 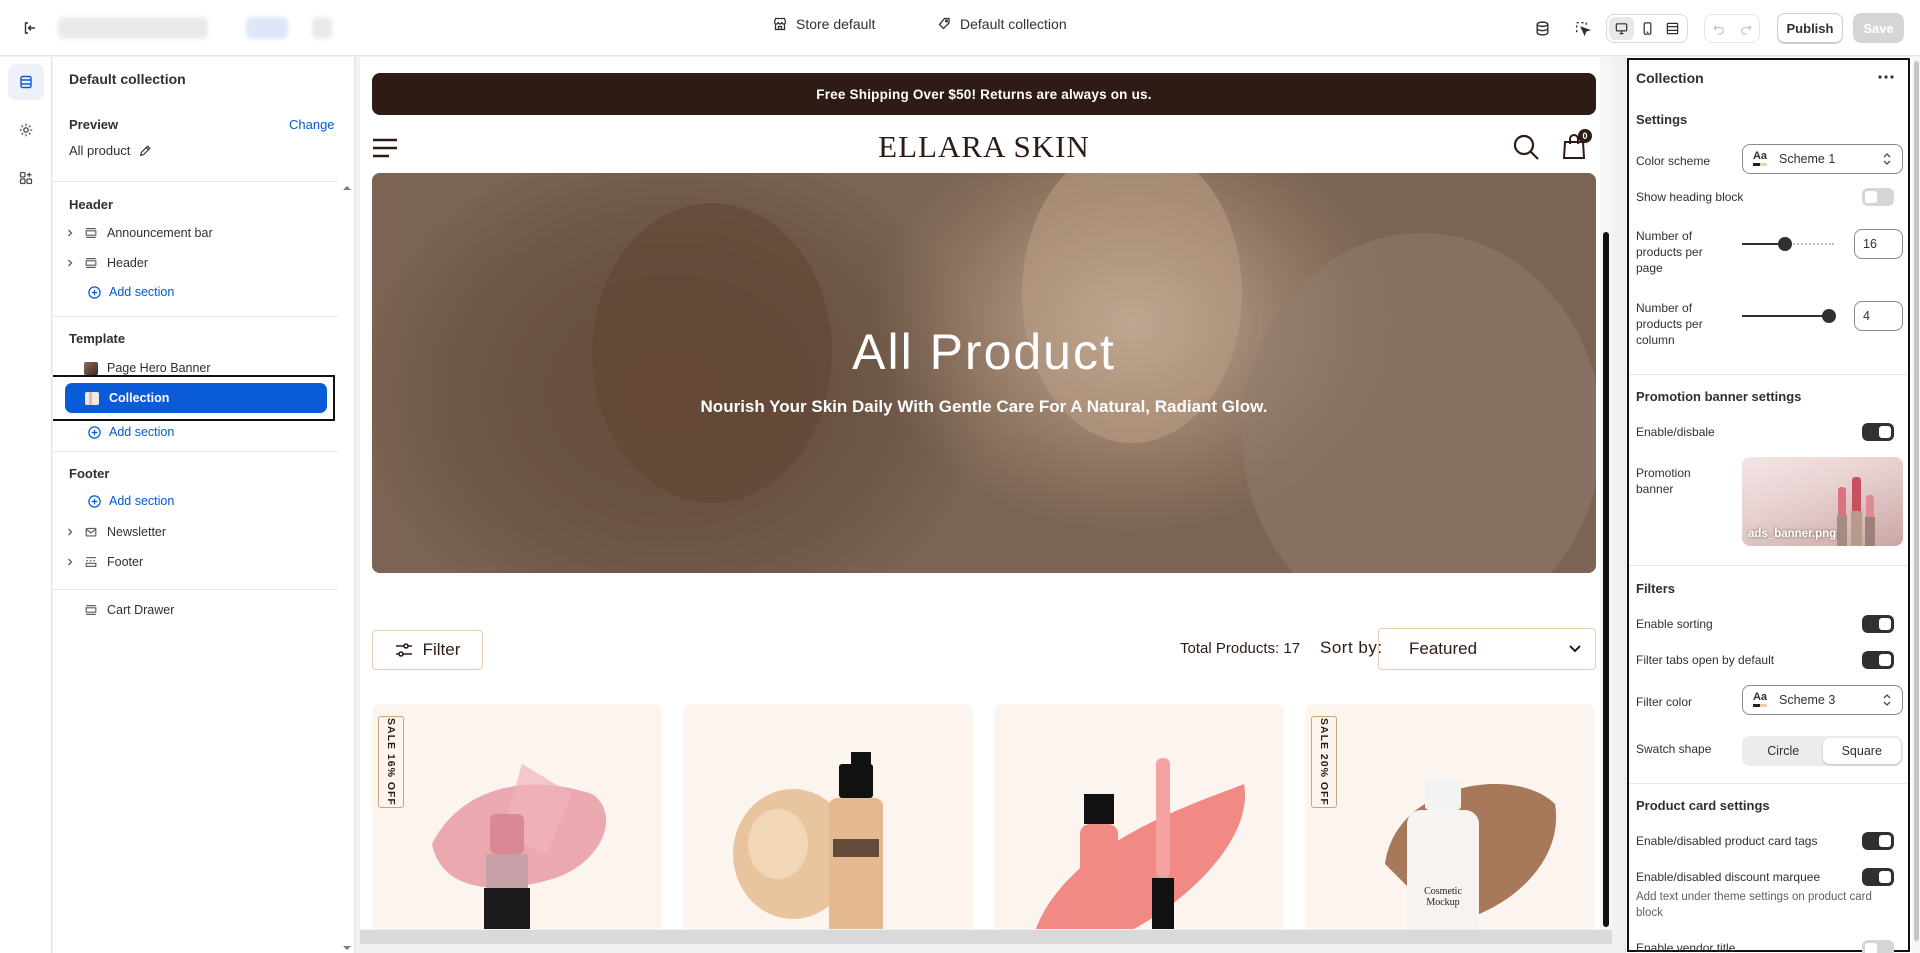 What do you see at coordinates (403, 650) in the screenshot?
I see `sliders-icon` at bounding box center [403, 650].